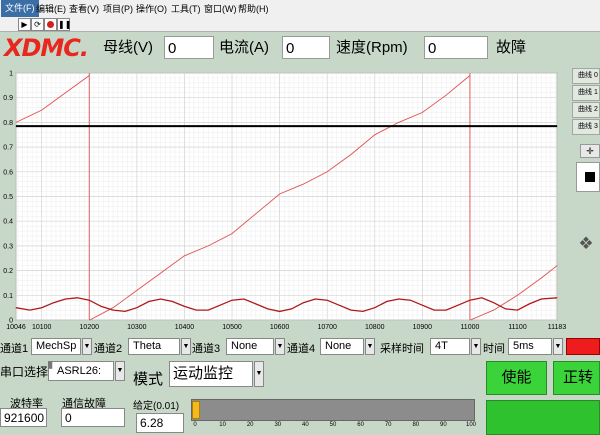 The width and height of the screenshot is (600, 435). I want to click on slider-fill, so click(196, 410).